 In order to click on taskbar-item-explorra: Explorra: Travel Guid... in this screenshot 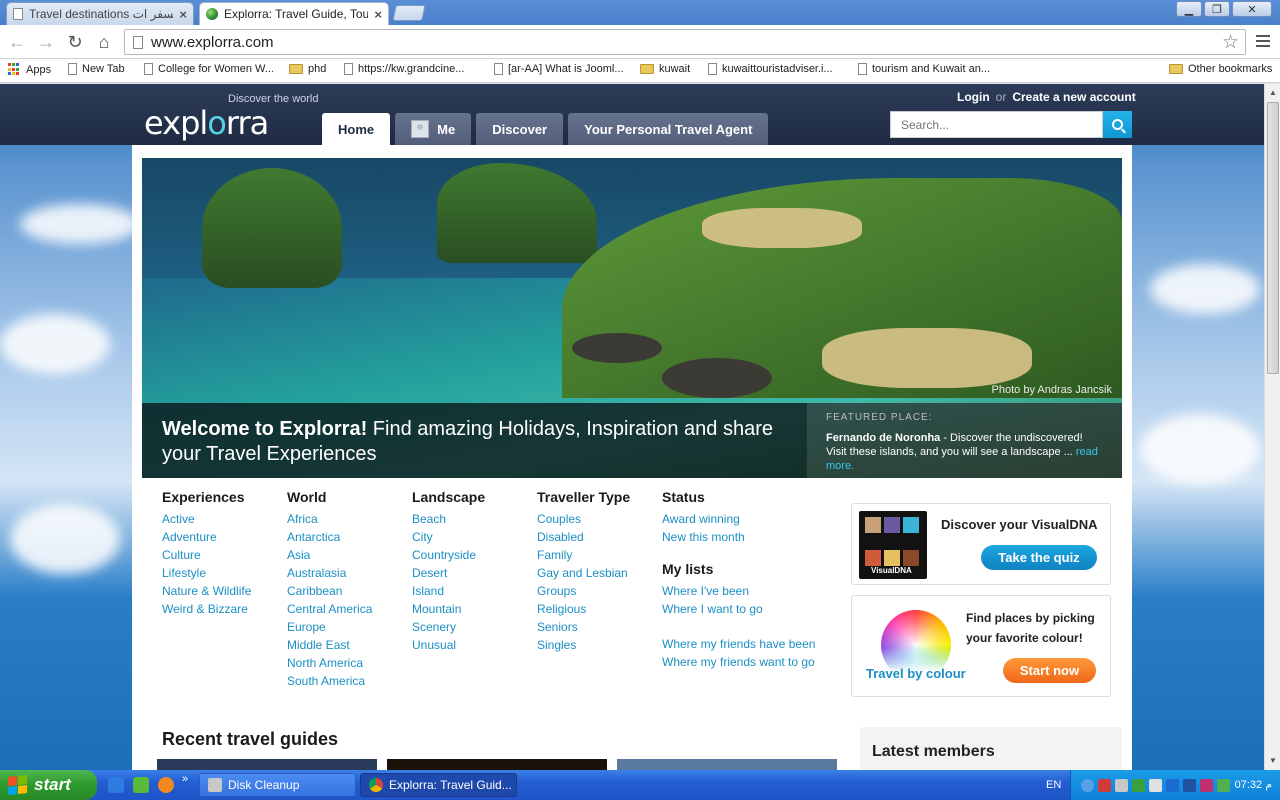, I will do `click(438, 785)`.